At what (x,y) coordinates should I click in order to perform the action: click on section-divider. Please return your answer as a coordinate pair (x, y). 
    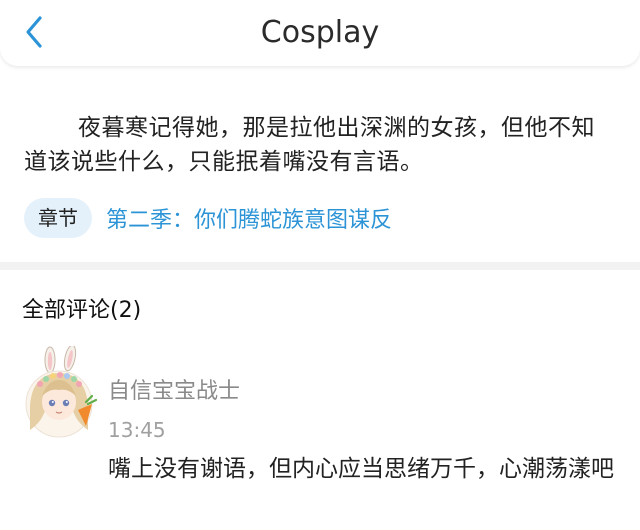
    Looking at the image, I should click on (320, 266).